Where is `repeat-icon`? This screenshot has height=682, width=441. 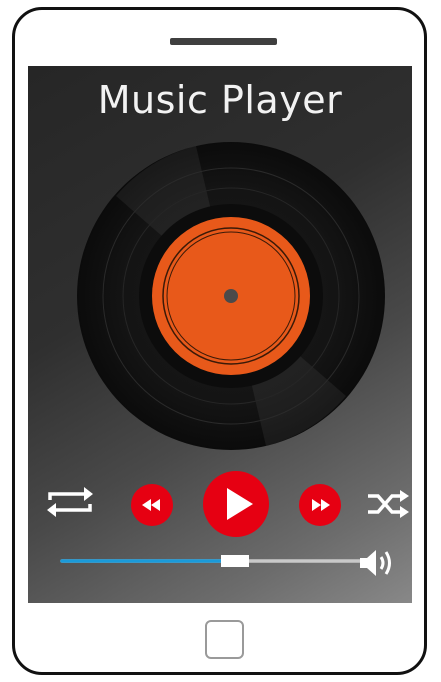 repeat-icon is located at coordinates (70, 502).